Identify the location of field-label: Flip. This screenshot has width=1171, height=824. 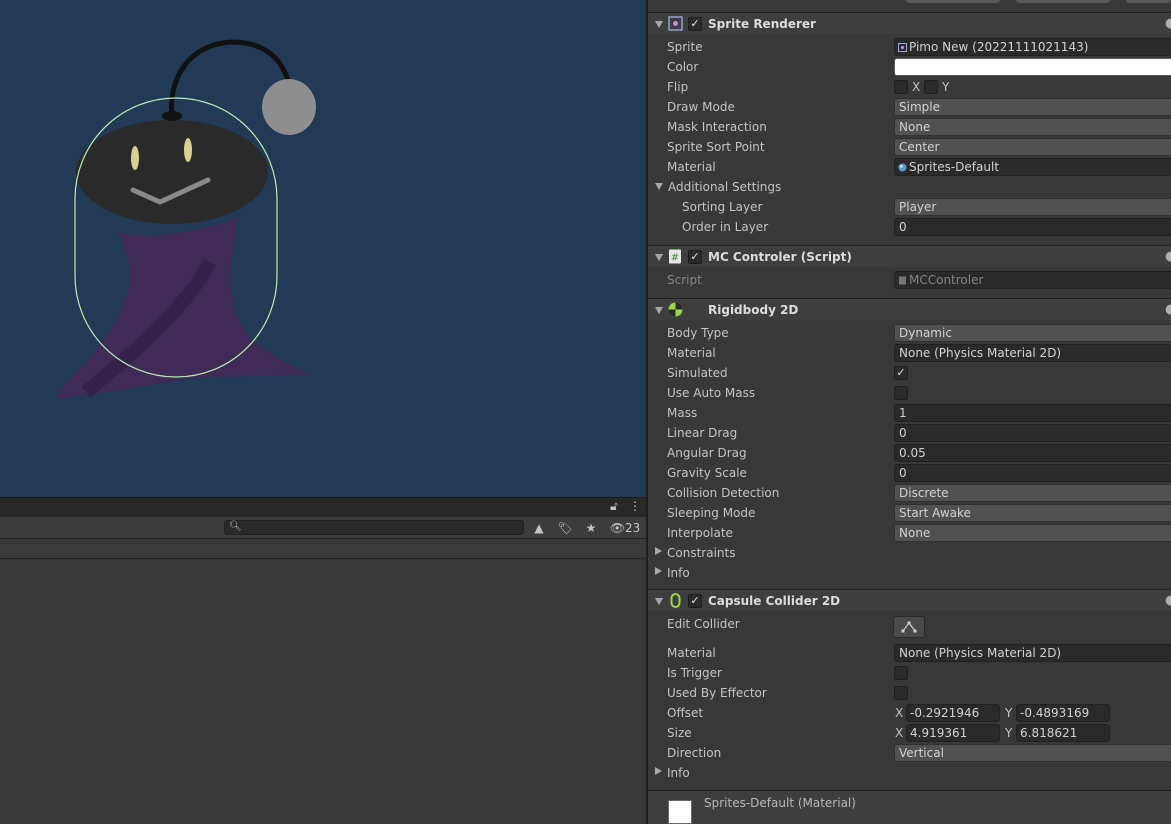
(678, 87).